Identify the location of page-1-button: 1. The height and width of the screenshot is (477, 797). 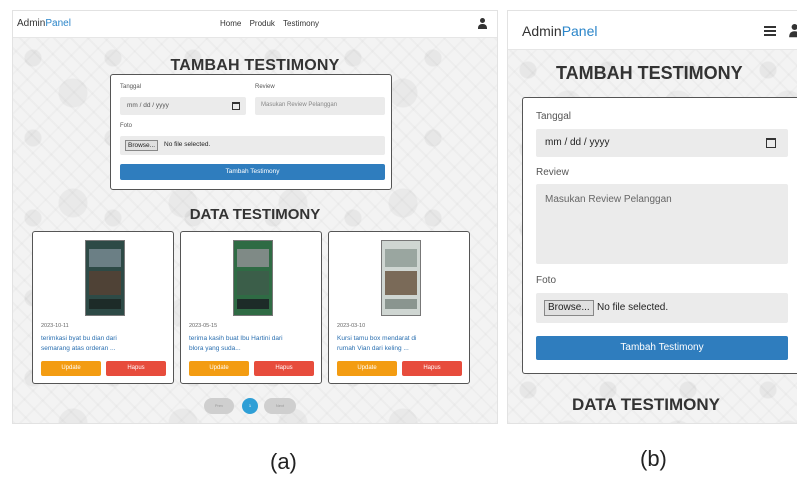
(250, 406).